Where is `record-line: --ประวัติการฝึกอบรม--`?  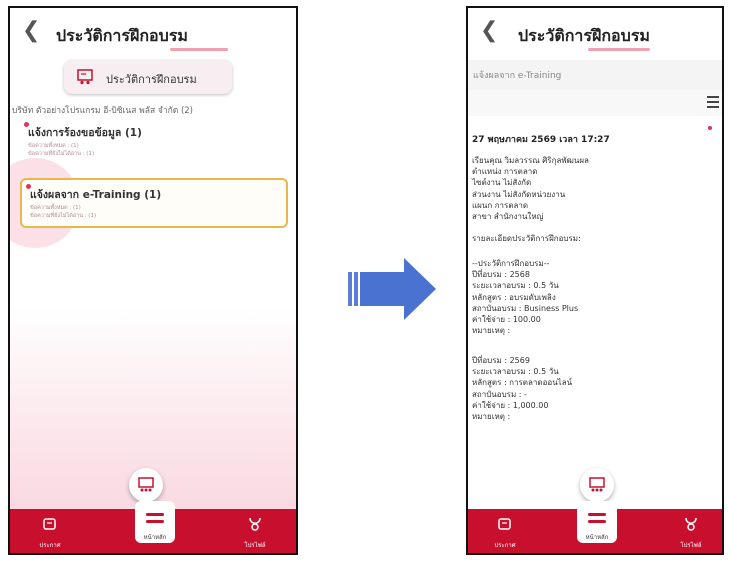
record-line: --ประวัติการฝึกอบรม-- is located at coordinates (511, 263).